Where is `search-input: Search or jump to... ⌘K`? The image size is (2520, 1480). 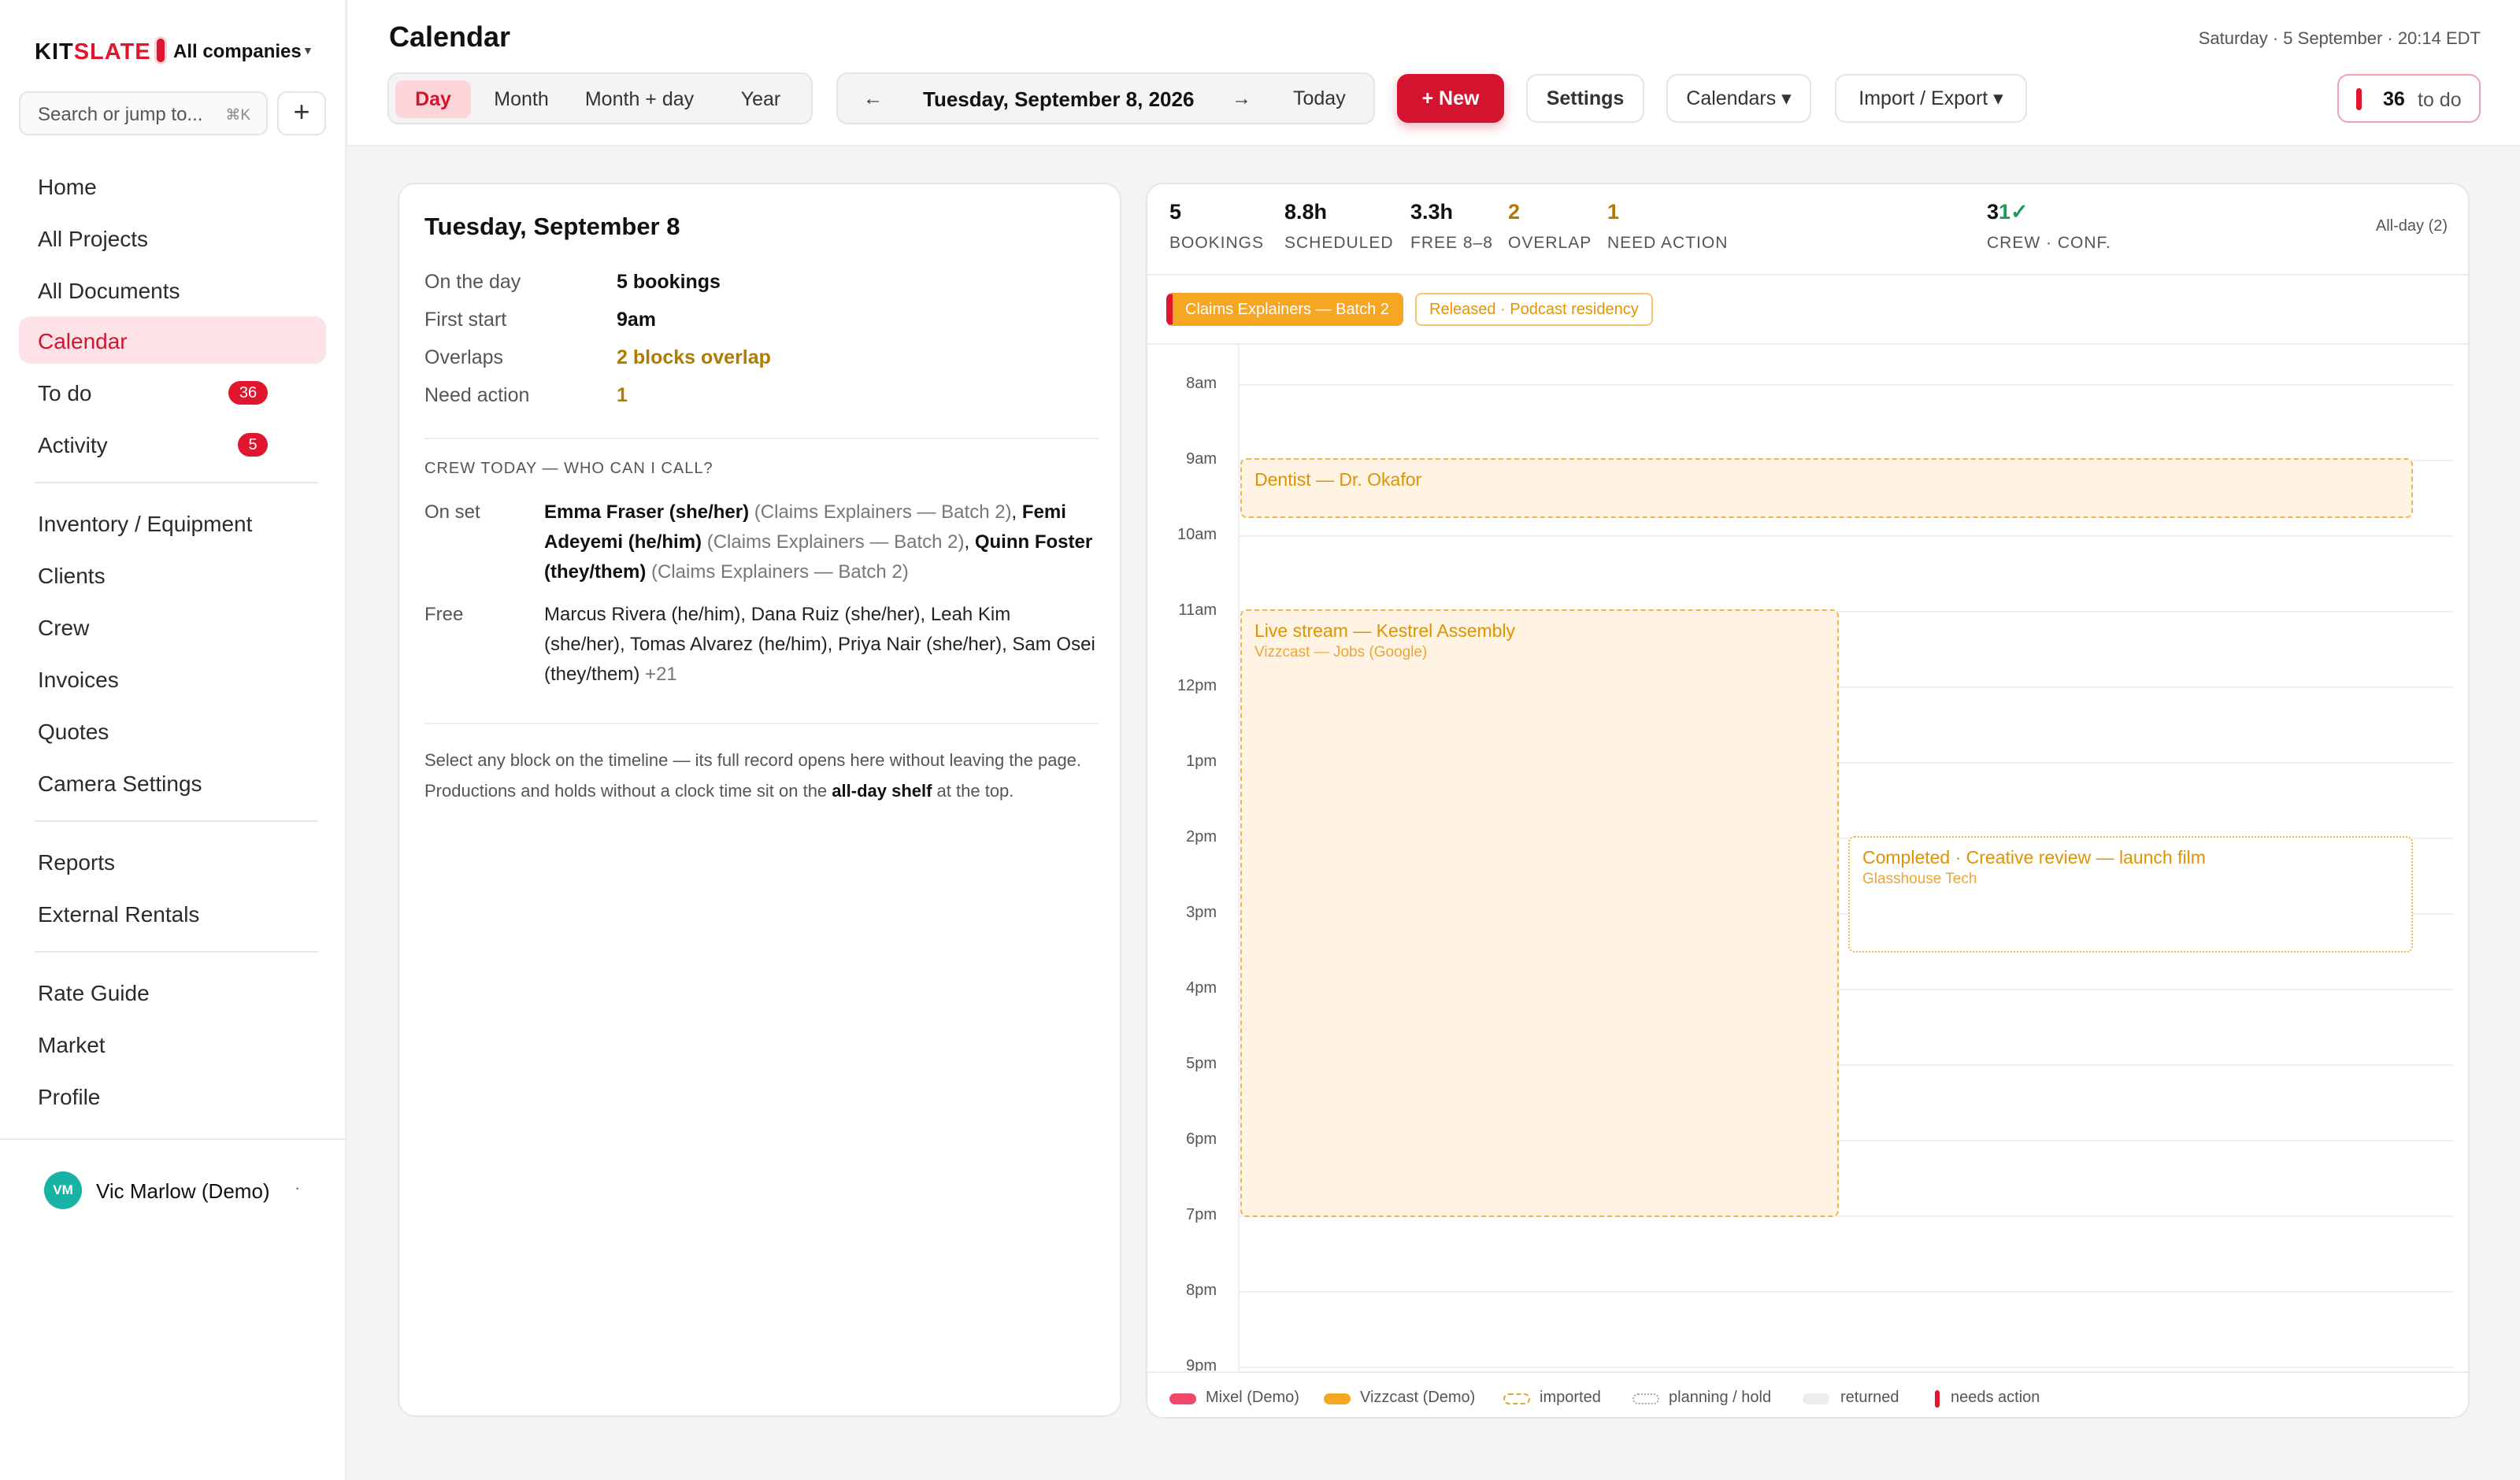
search-input: Search or jump to... ⌘K is located at coordinates (143, 113).